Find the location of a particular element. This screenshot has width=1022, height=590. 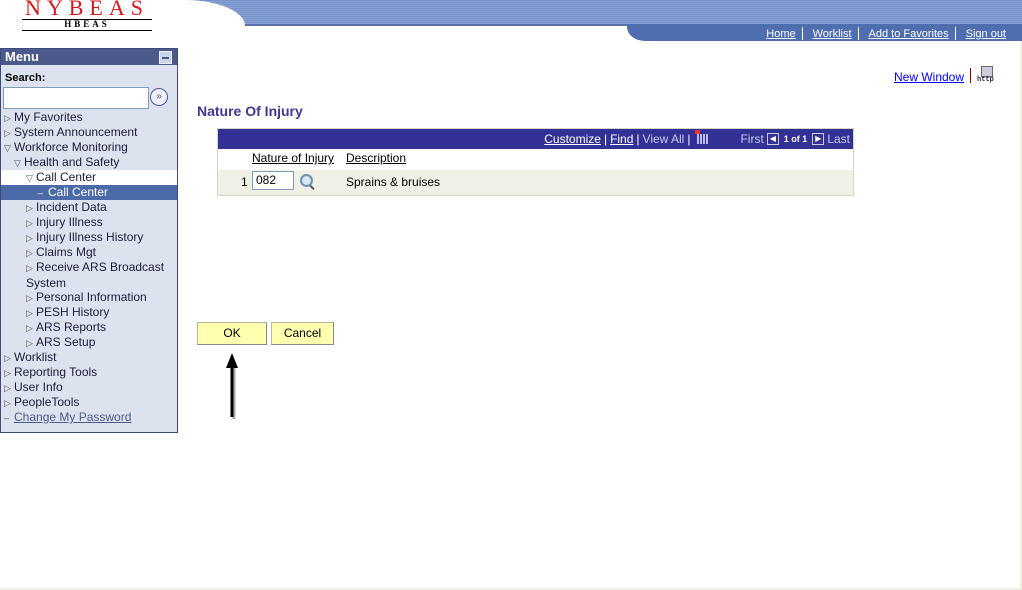

next-row-icon: ▶ is located at coordinates (818, 139).